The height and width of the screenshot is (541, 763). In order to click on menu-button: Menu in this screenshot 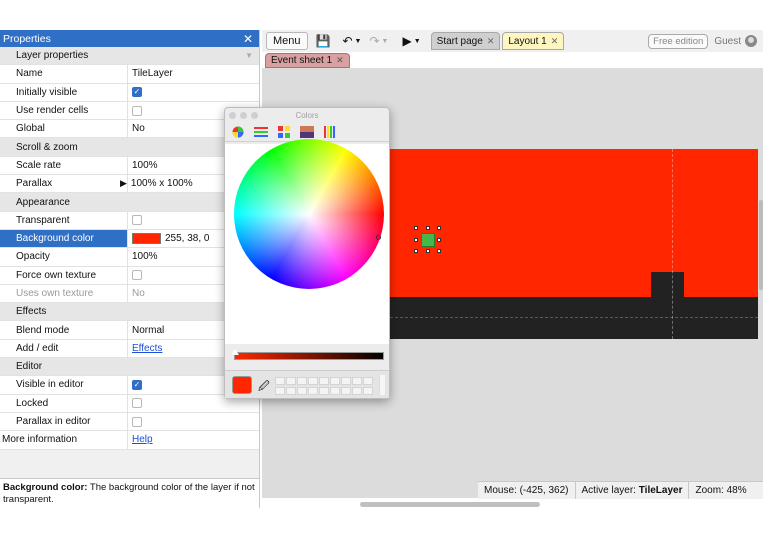, I will do `click(287, 41)`.